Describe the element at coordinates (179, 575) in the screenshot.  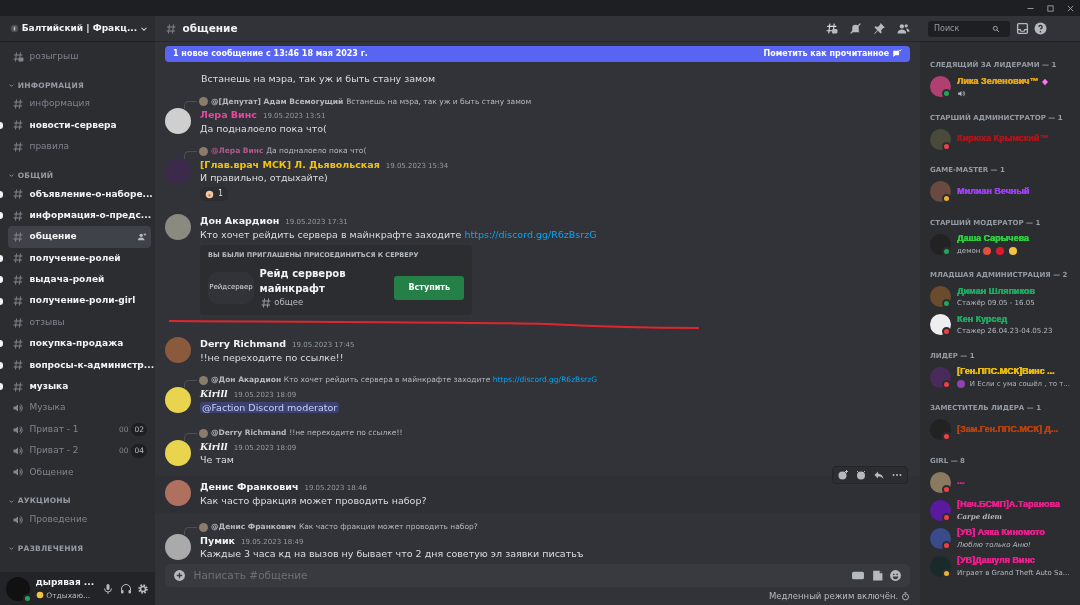
I see `attach-plus-icon` at that location.